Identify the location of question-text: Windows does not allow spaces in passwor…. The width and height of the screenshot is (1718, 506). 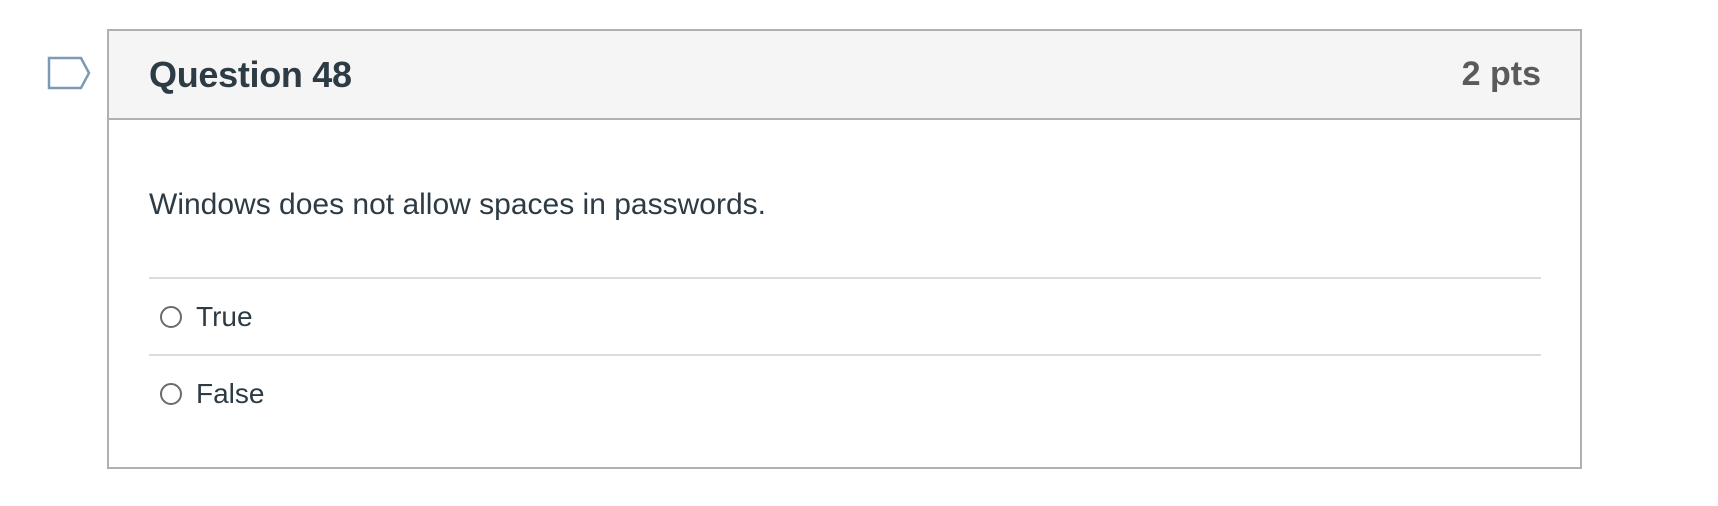
(457, 204).